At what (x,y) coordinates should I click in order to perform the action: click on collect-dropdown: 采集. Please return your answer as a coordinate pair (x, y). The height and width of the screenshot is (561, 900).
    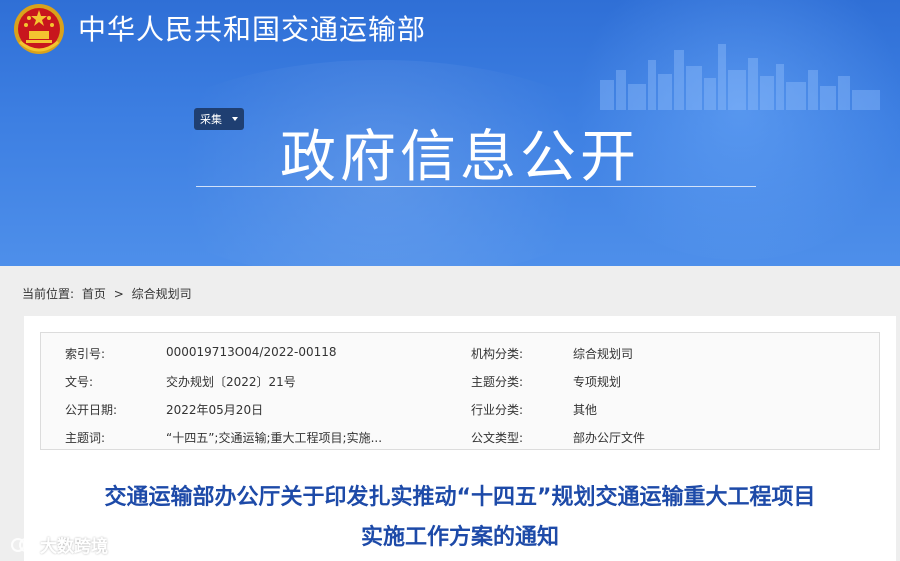
    Looking at the image, I should click on (219, 119).